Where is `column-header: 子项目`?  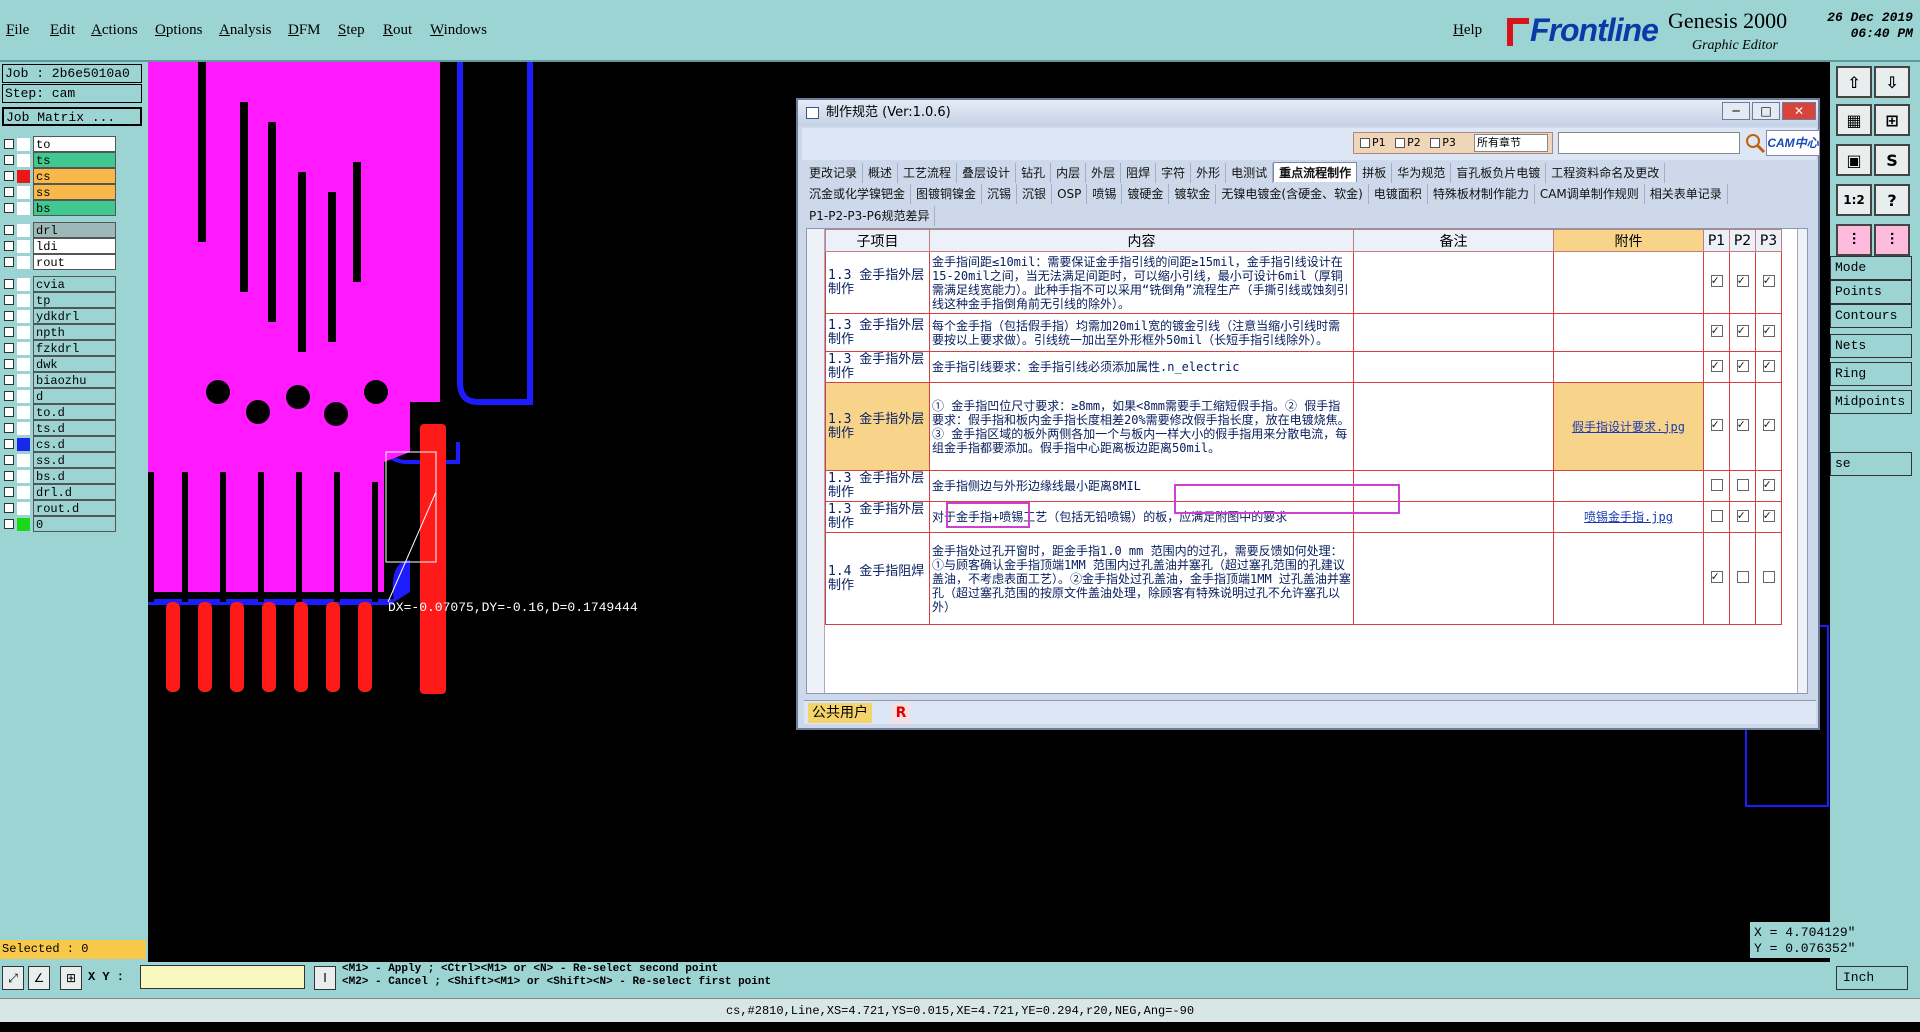
column-header: 子项目 is located at coordinates (877, 240).